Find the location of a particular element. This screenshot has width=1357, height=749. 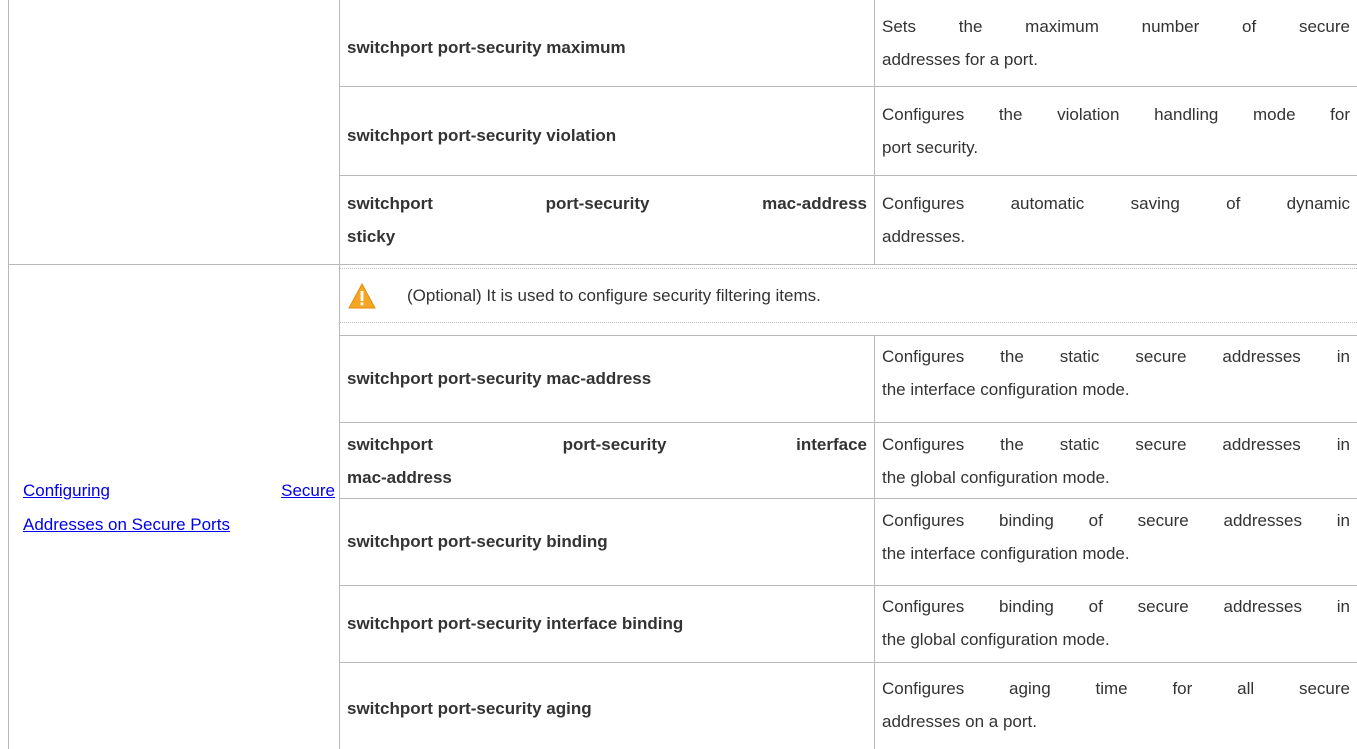

command-cell: switchport port-security binding is located at coordinates (607, 541).